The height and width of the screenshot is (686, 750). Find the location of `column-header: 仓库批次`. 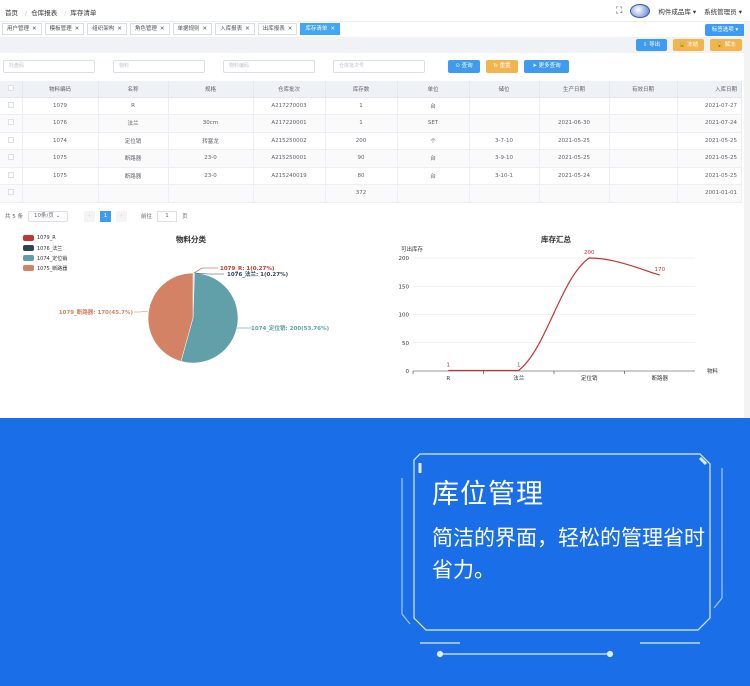

column-header: 仓库批次 is located at coordinates (289, 89).